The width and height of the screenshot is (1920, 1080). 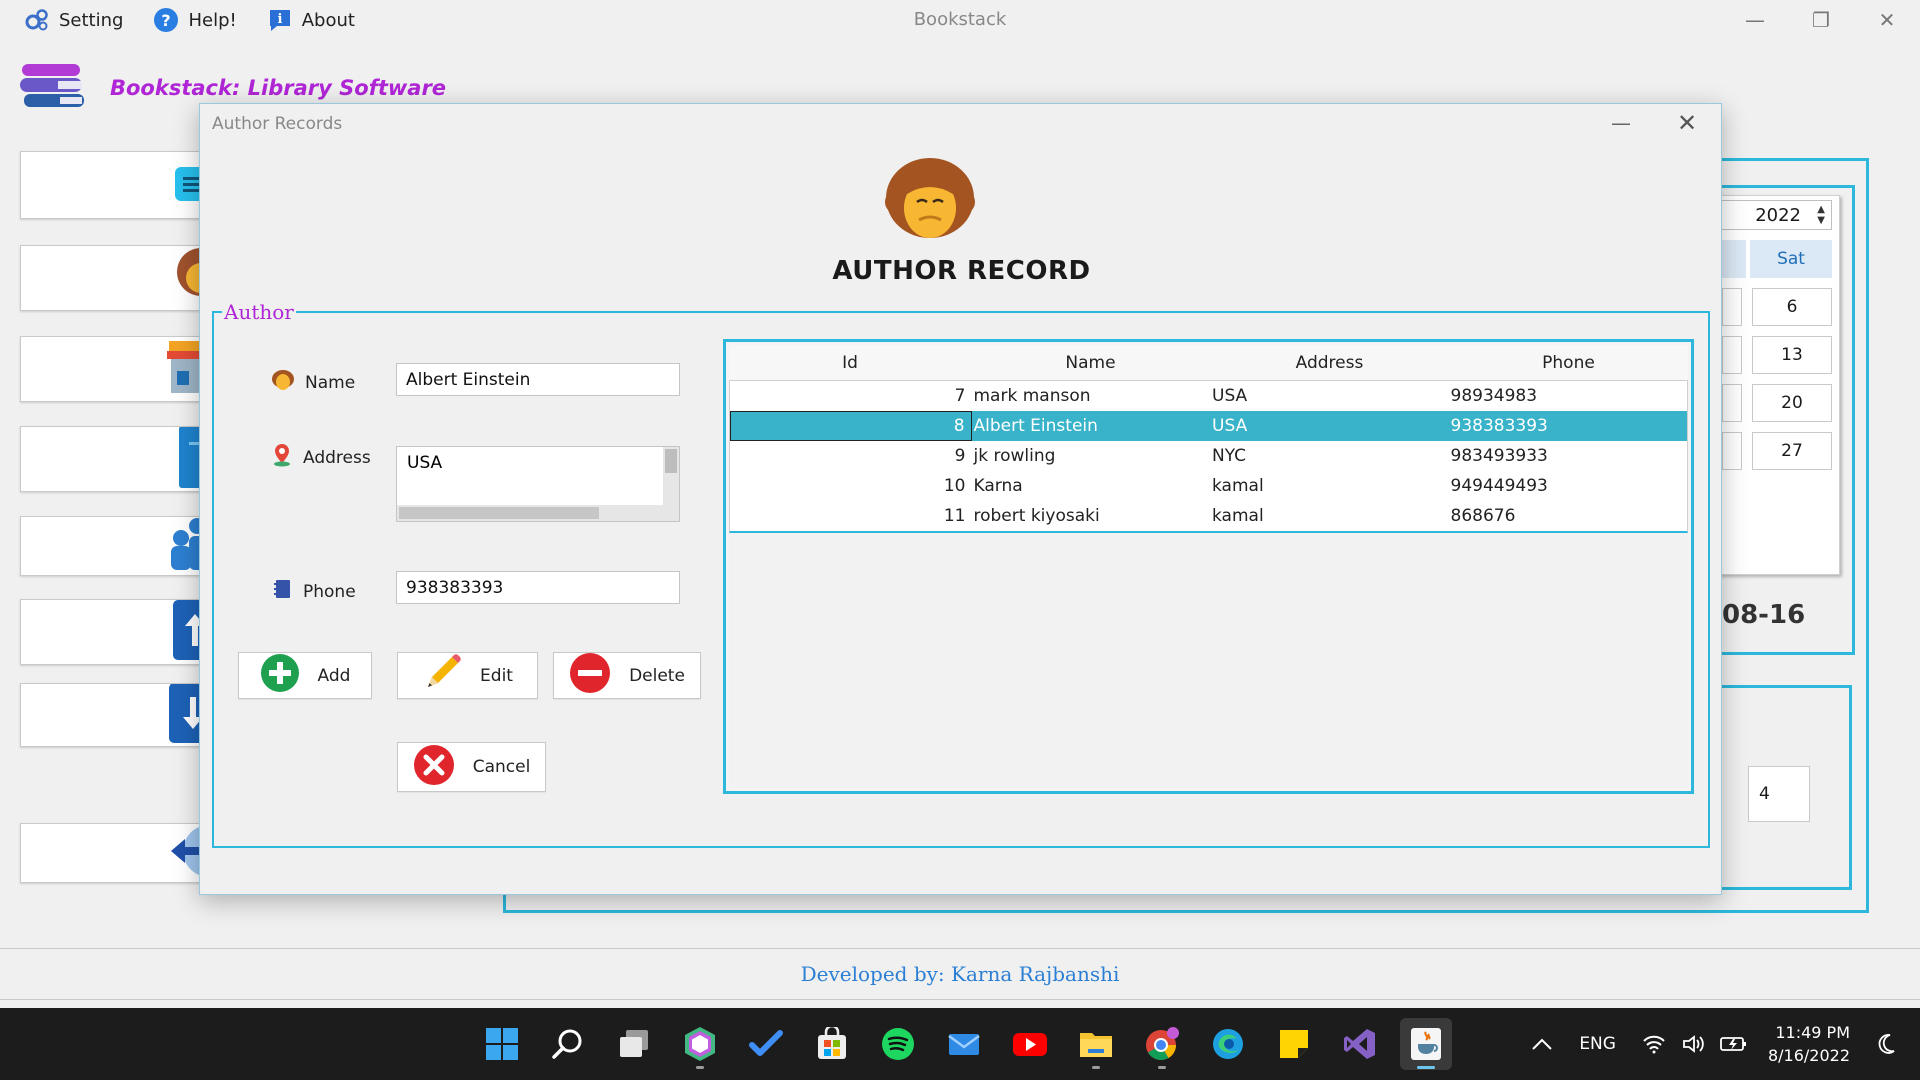 I want to click on search-icon, so click(x=568, y=1044).